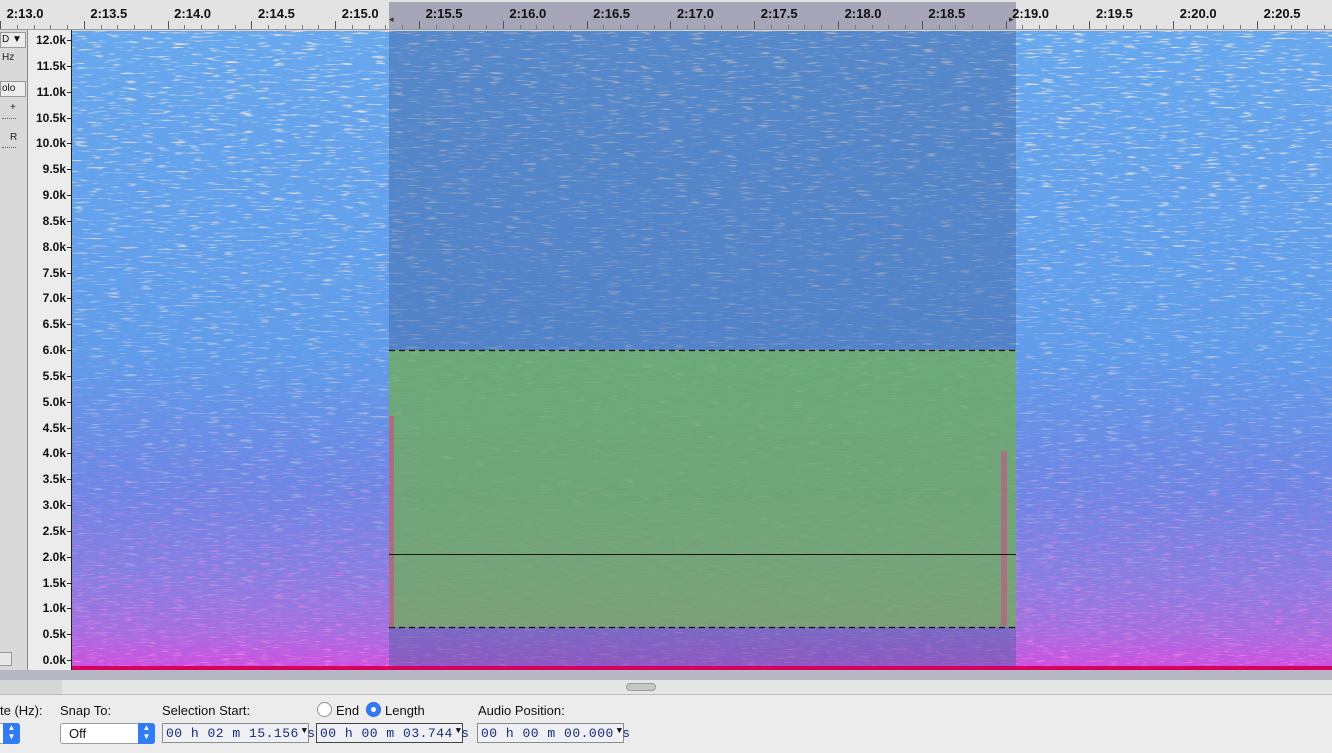 The image size is (1332, 753). What do you see at coordinates (107, 733) in the screenshot?
I see `snap-to-select: Off ▲ ▼` at bounding box center [107, 733].